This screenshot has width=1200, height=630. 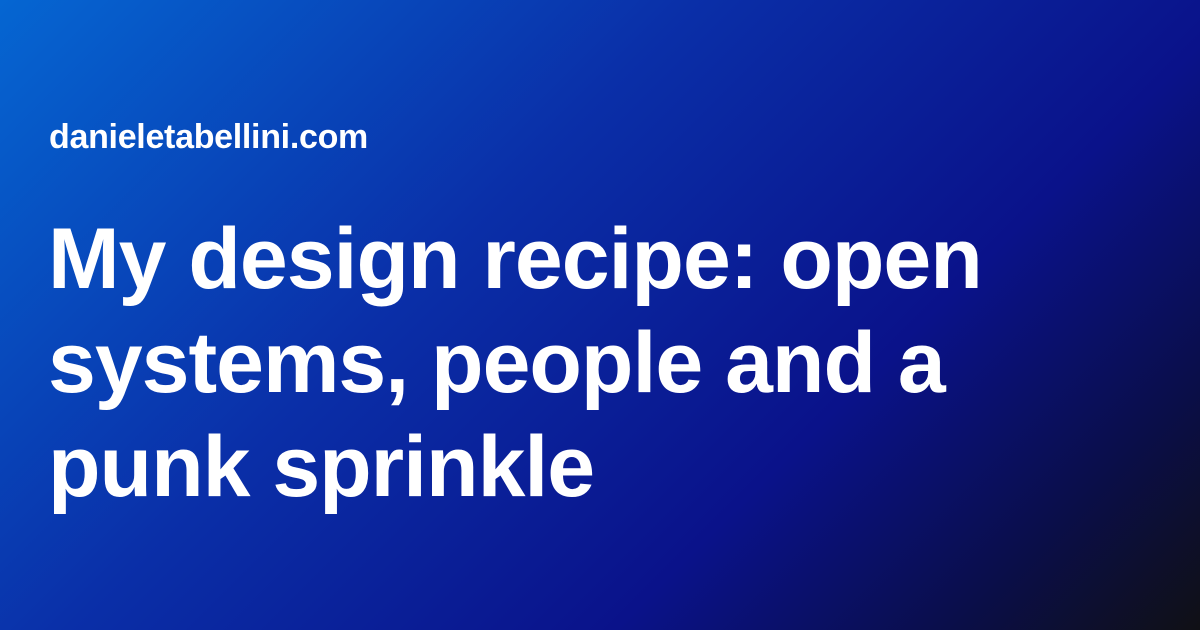 I want to click on site-name: danieletabellini.com, so click(x=208, y=137).